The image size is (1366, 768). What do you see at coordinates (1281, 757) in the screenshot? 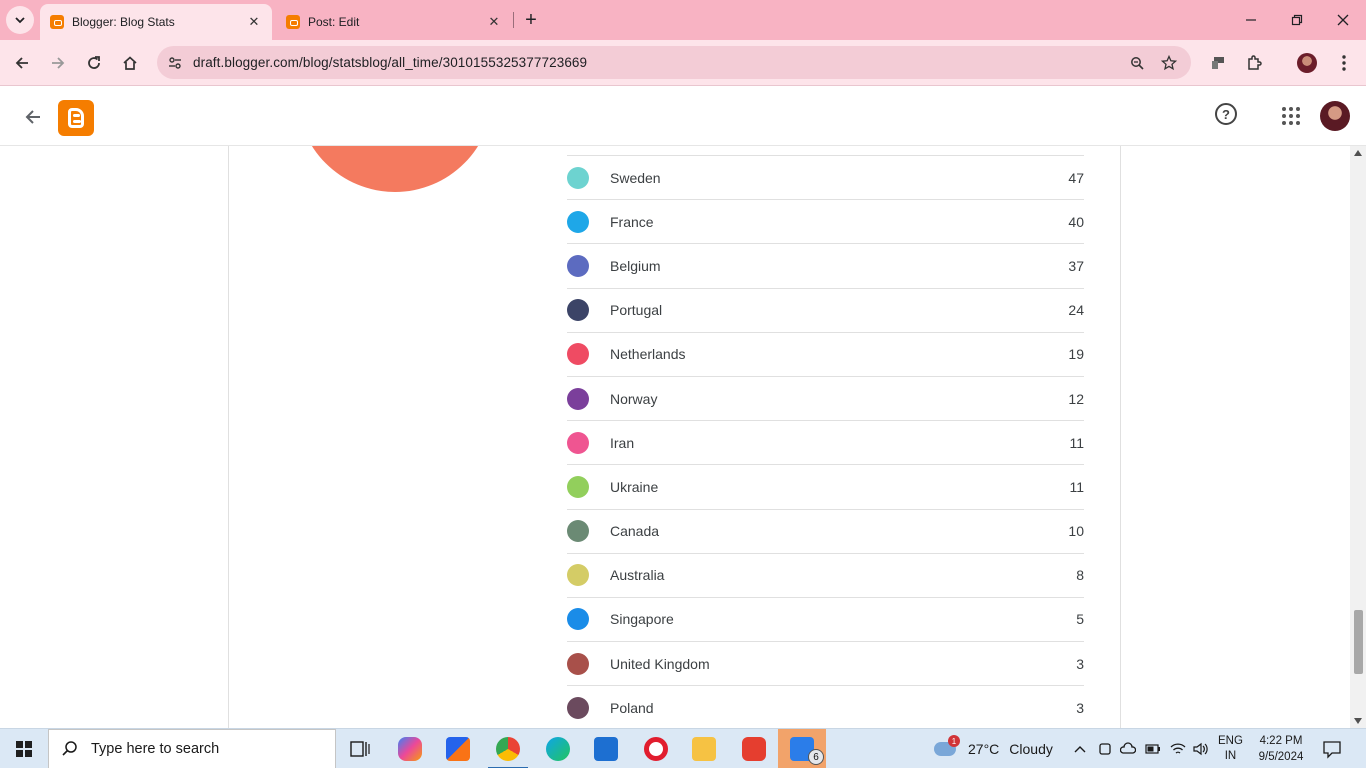
I see `clock-date: 9/5/2024` at bounding box center [1281, 757].